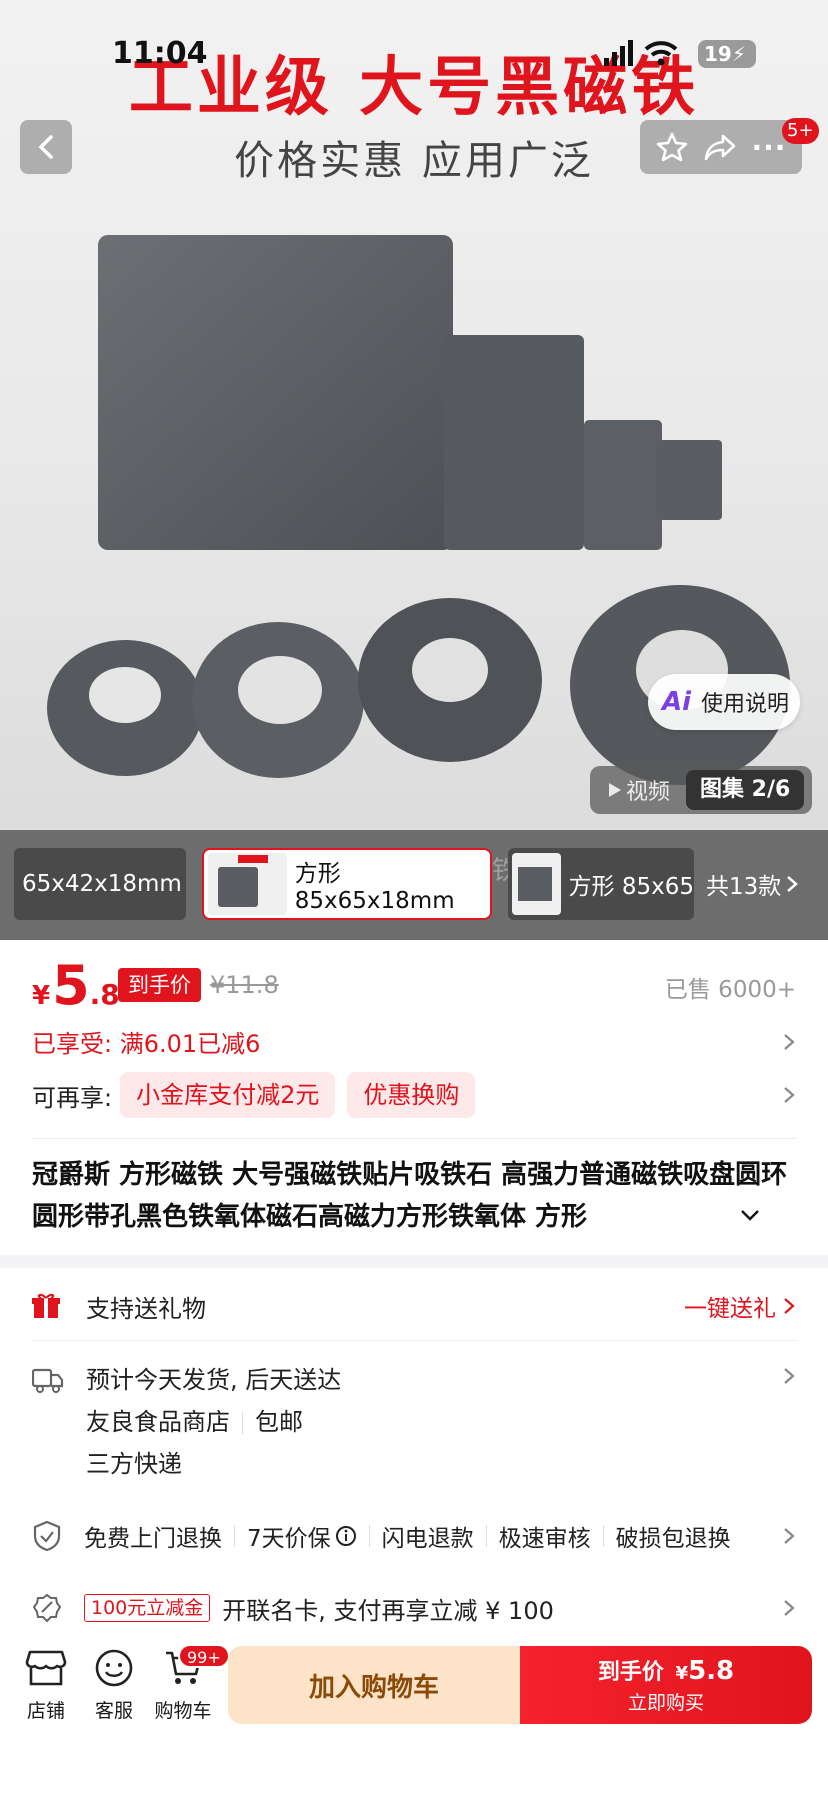 This screenshot has width=828, height=1795. I want to click on customer-service-button: 客服, so click(114, 1685).